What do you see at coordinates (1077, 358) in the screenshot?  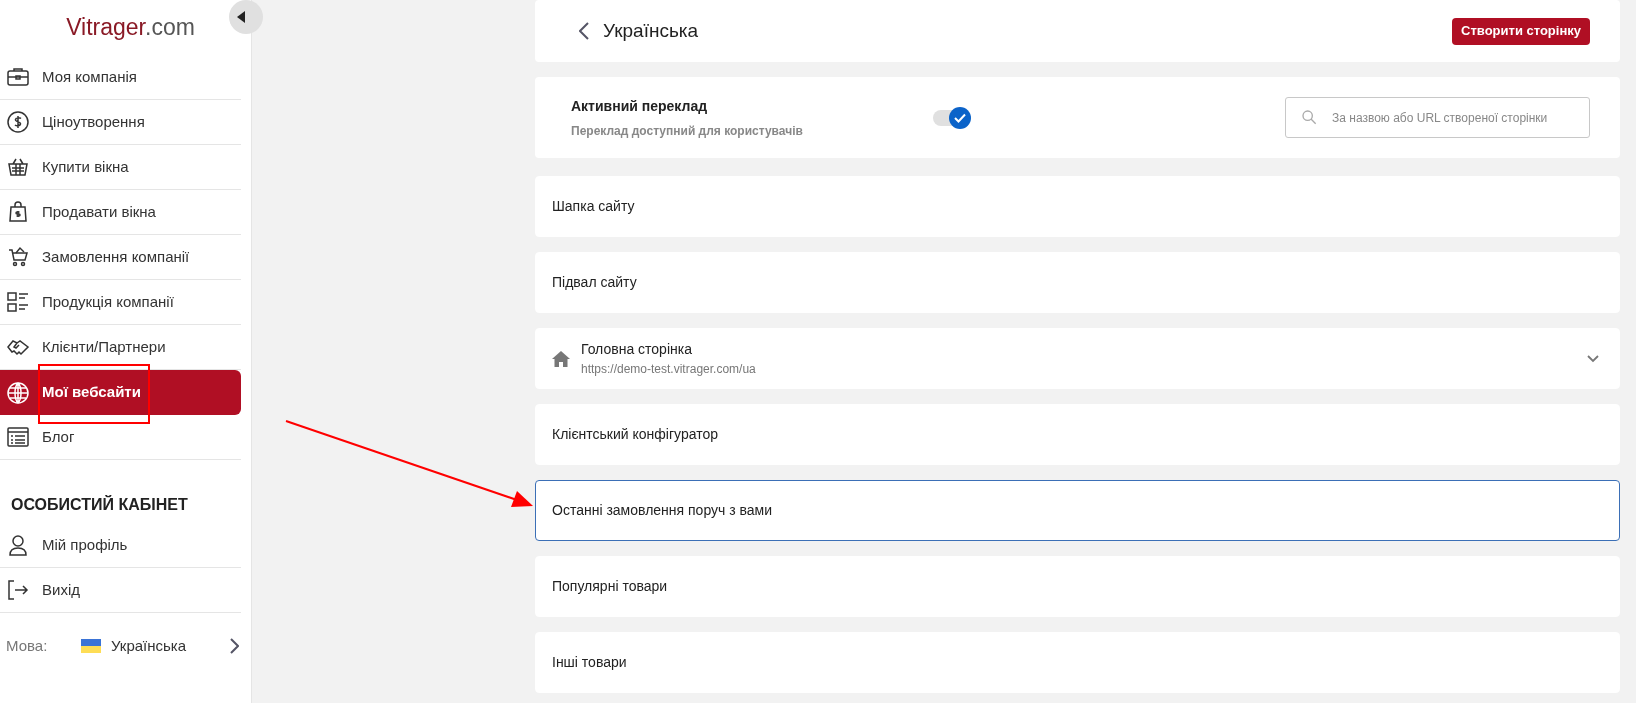 I see `page-row: Головна сторінка https://demo-test.vitrager.com/ua` at bounding box center [1077, 358].